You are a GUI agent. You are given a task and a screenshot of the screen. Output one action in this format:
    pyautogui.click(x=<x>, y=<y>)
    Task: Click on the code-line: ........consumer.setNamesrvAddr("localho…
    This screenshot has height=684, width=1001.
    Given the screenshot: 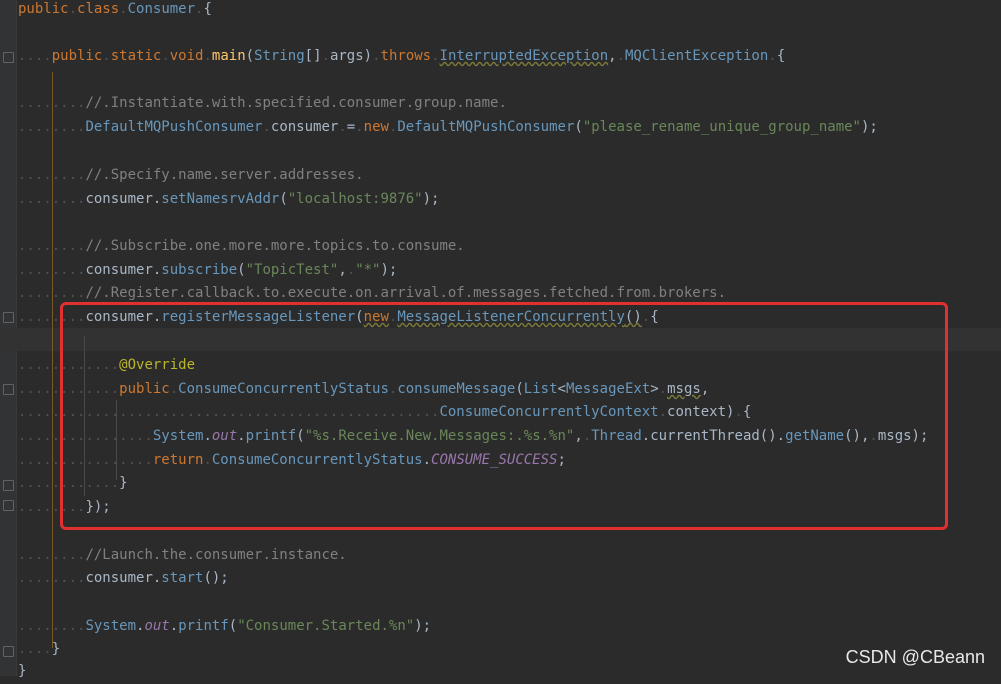 What is the action you would take?
    pyautogui.click(x=229, y=199)
    